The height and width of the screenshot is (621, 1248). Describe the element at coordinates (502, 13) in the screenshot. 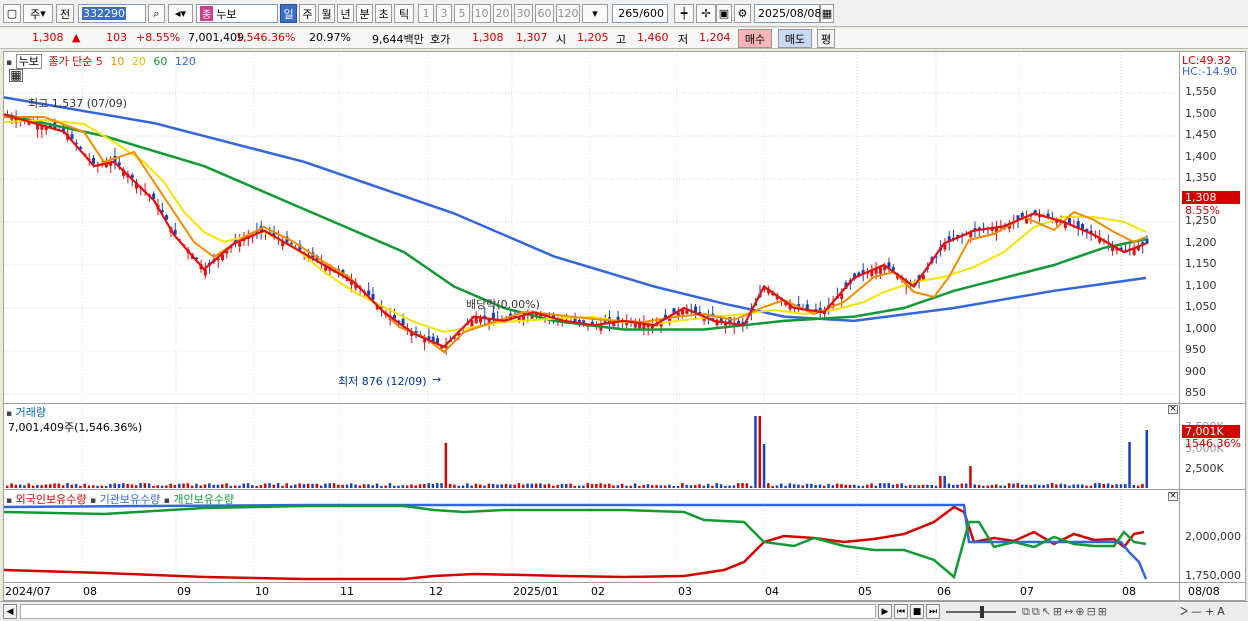

I see `minute-20-button: 20` at that location.